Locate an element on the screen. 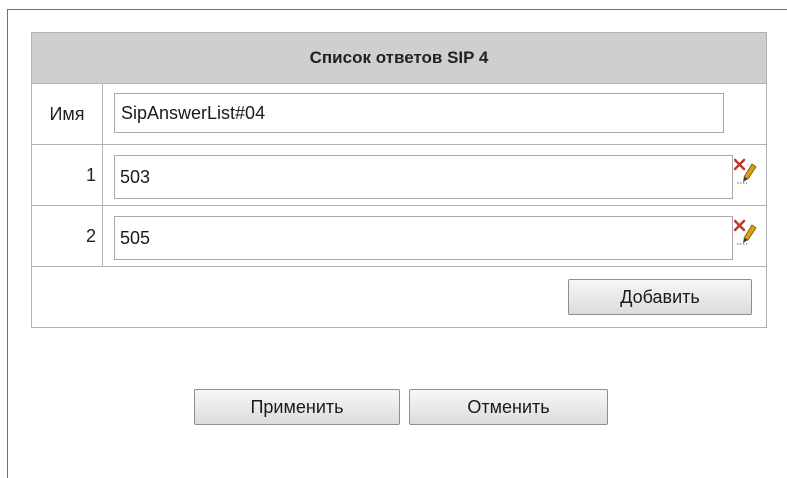 The width and height of the screenshot is (787, 478). name-row: Имя is located at coordinates (399, 114).